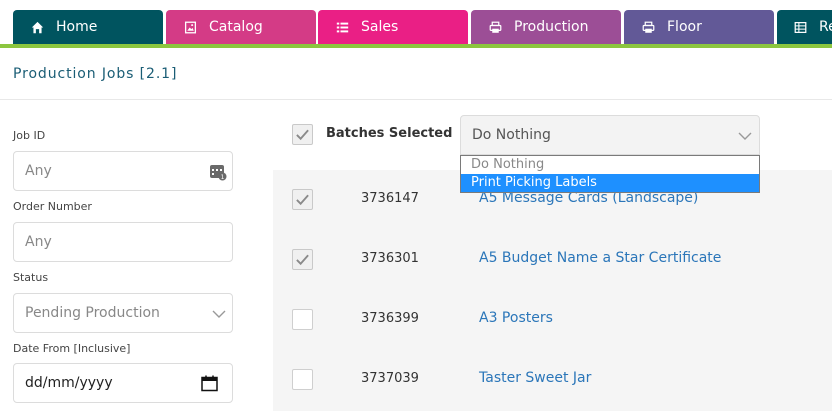 The width and height of the screenshot is (832, 411). What do you see at coordinates (600, 258) in the screenshot?
I see `job-title-link: A5 Budget Name a Star Certificate` at bounding box center [600, 258].